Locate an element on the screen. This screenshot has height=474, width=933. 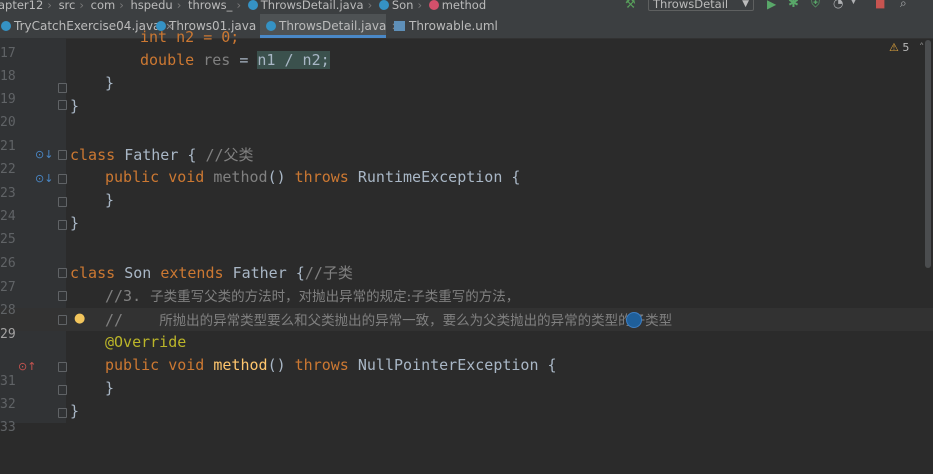
coverage-icon: ⛨ is located at coordinates (815, 5).